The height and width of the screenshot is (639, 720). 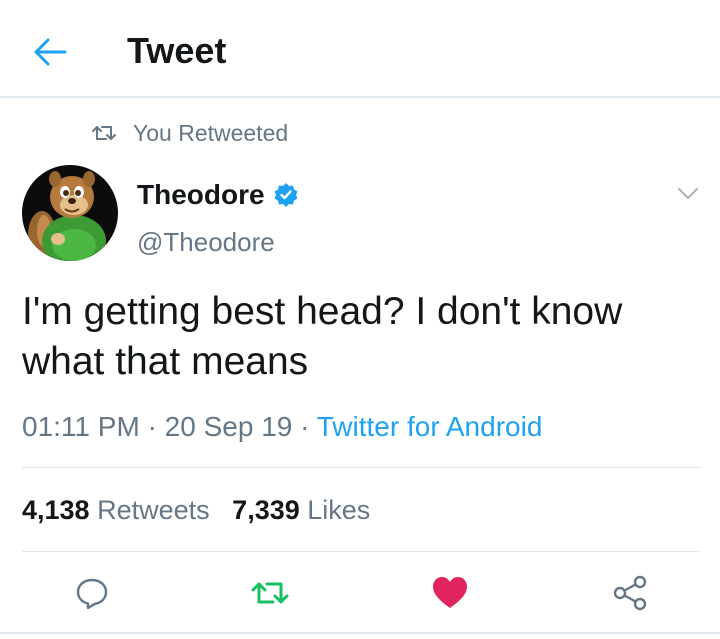 I want to click on avatar, so click(x=70, y=213).